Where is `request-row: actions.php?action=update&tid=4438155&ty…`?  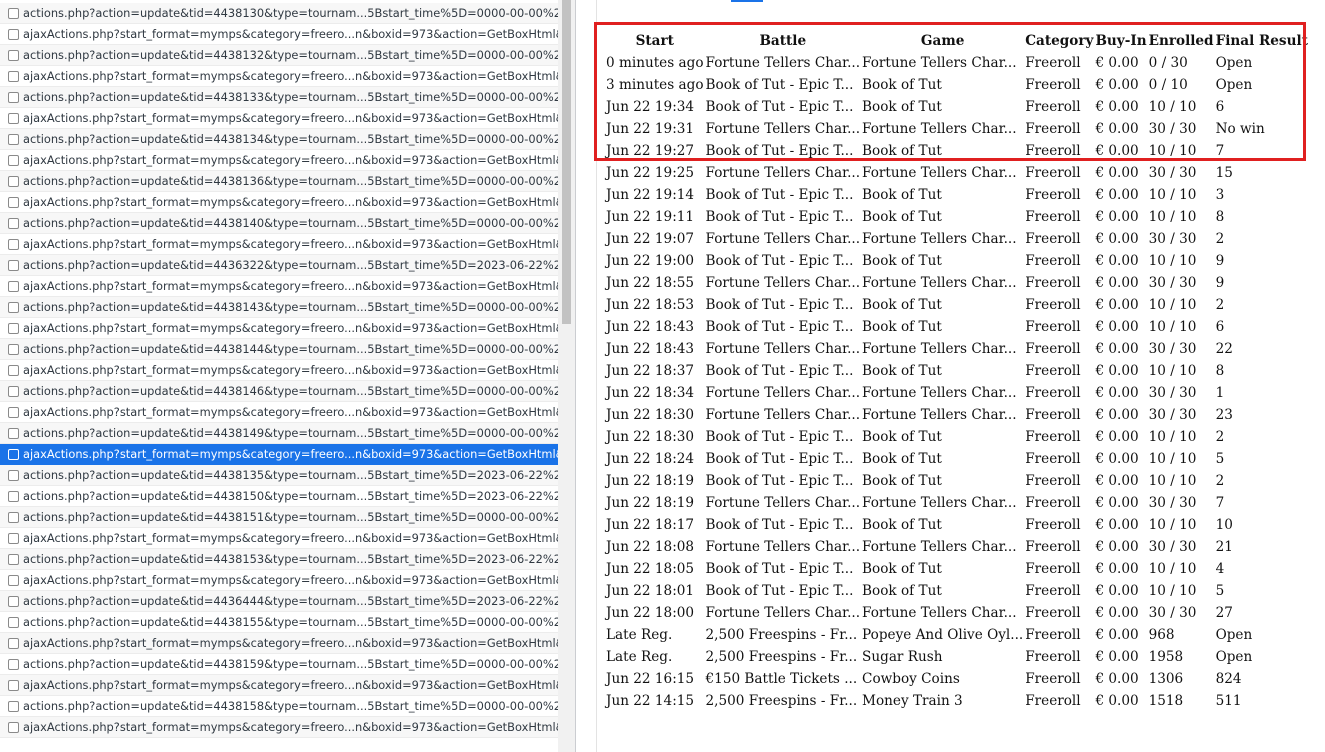
request-row: actions.php?action=update&tid=4438155&ty… is located at coordinates (279, 622).